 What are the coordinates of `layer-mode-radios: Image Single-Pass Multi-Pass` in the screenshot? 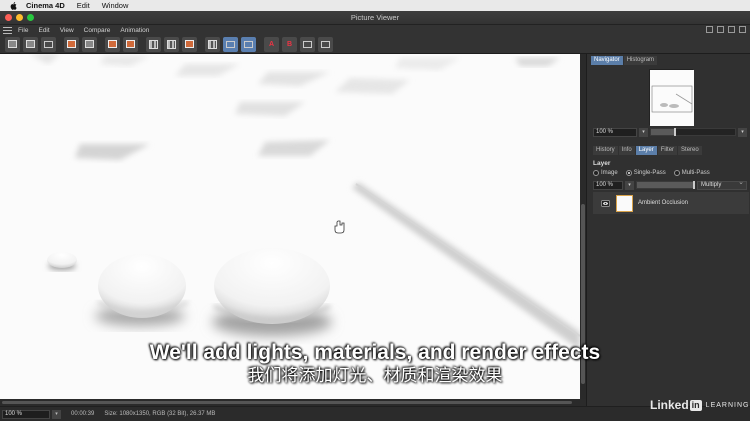 It's located at (670, 173).